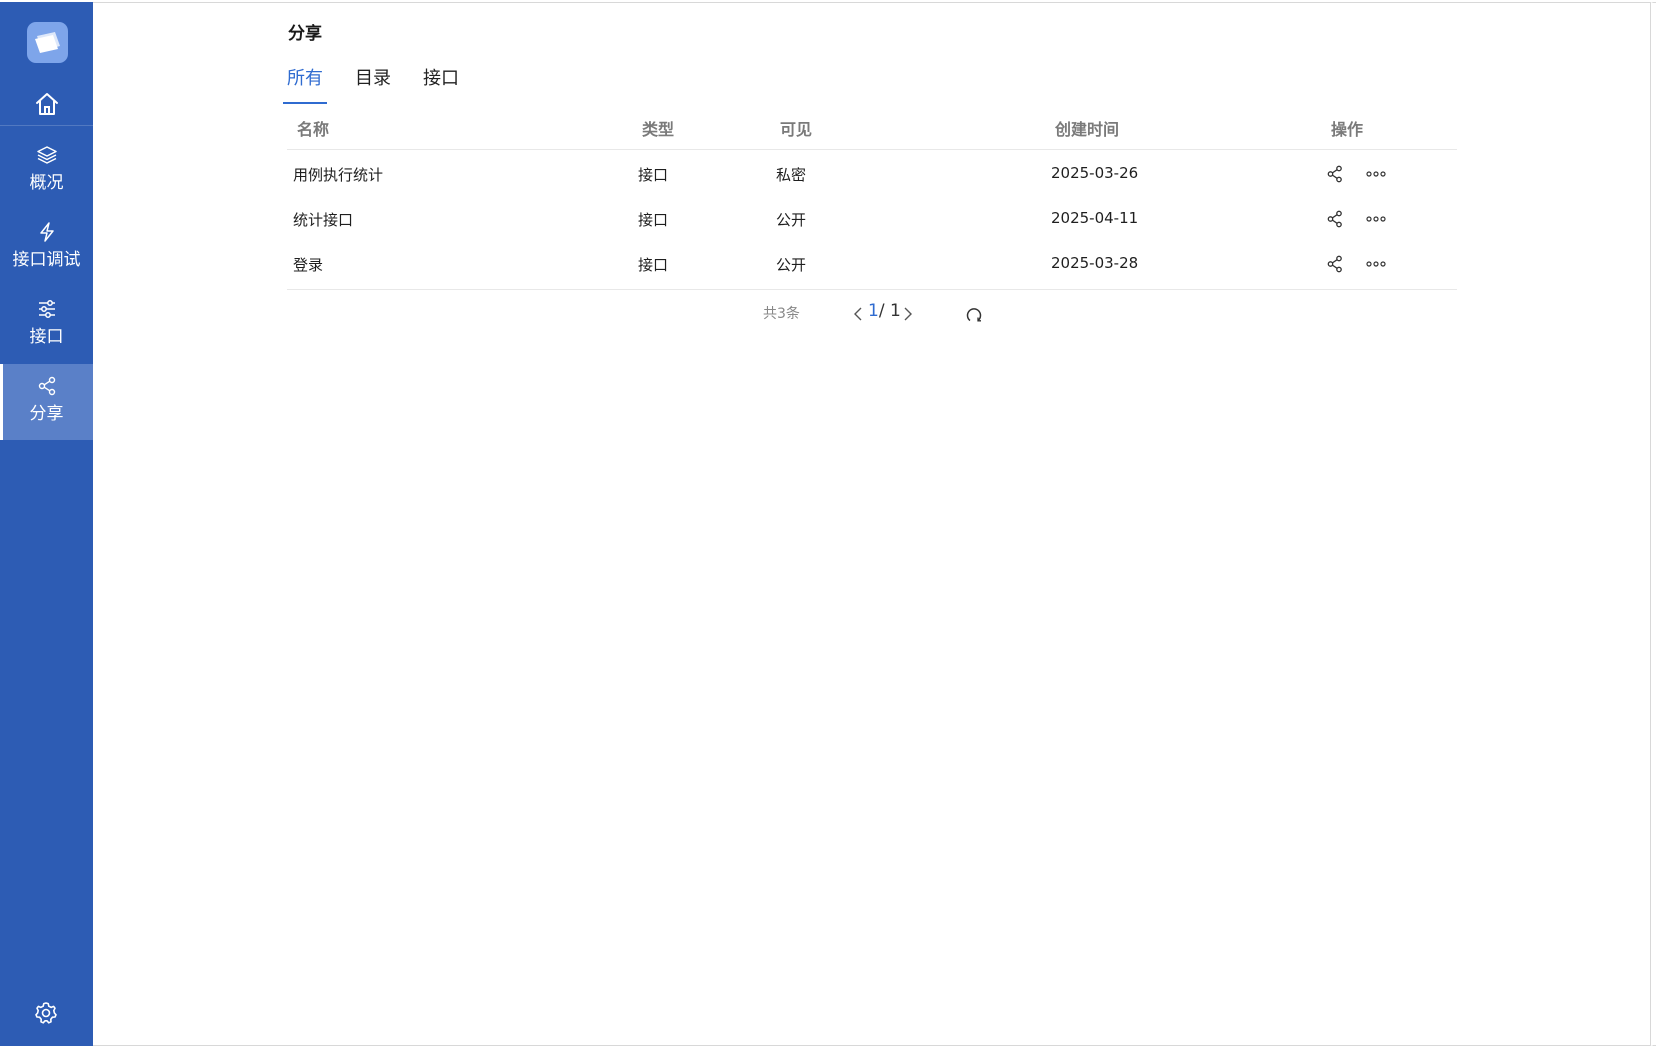  I want to click on sidebar-item-label: 分享, so click(46, 414).